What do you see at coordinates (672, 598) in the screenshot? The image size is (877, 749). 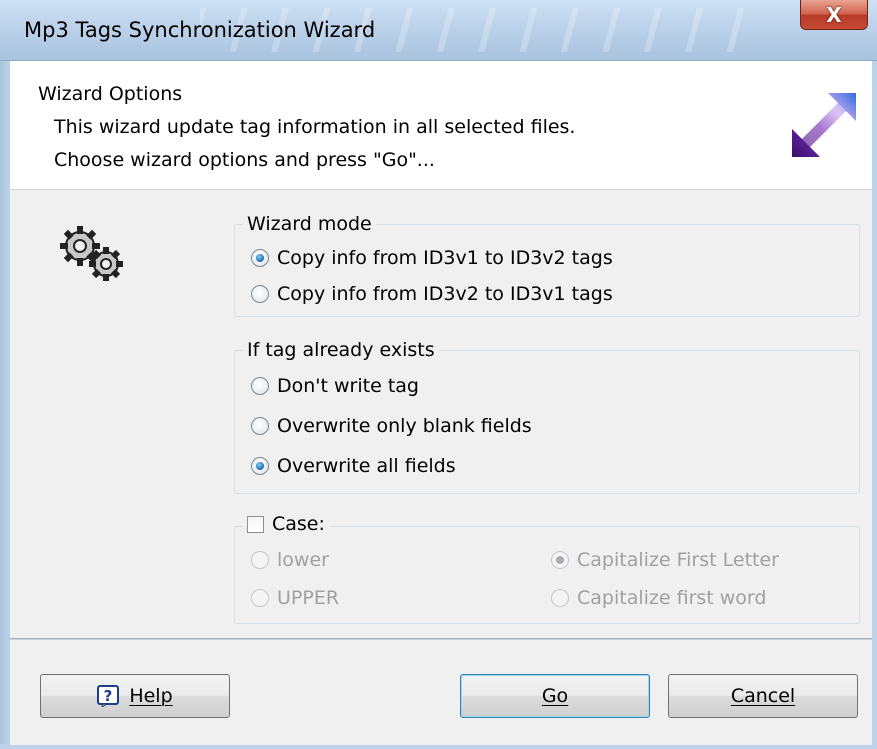 I see `radio-label: Capitalize first word` at bounding box center [672, 598].